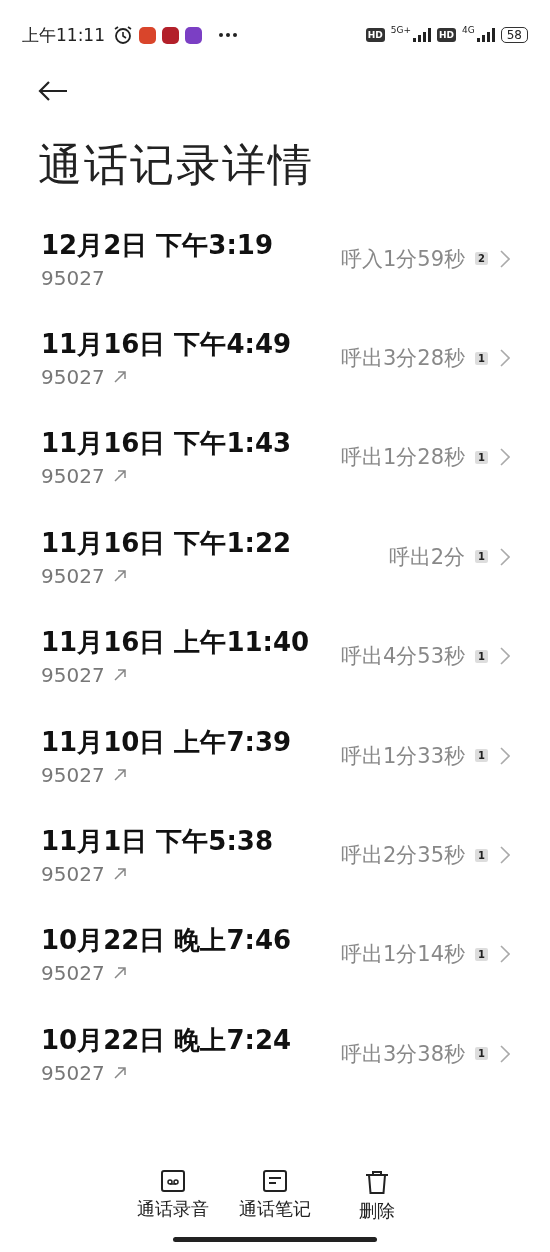 Image resolution: width=550 pixels, height=1252 pixels. Describe the element at coordinates (173, 1181) in the screenshot. I see `cassette-icon` at that location.